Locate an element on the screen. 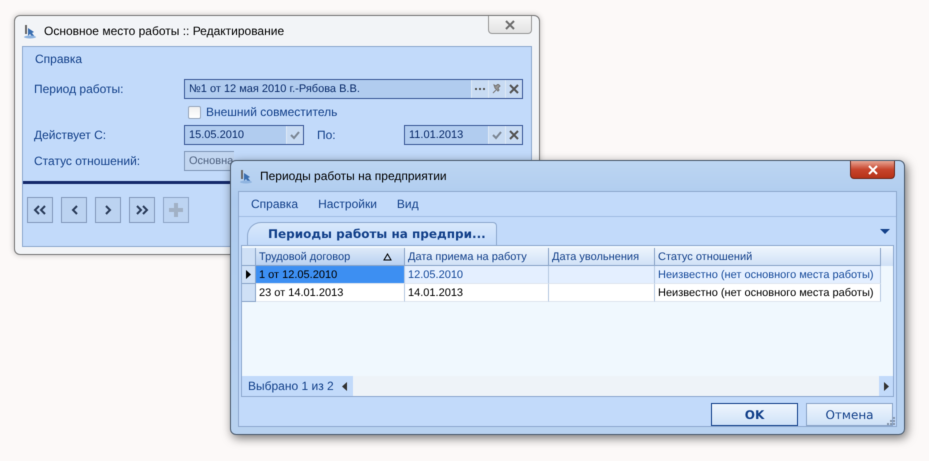 The image size is (929, 461). dialog-button: OK is located at coordinates (754, 414).